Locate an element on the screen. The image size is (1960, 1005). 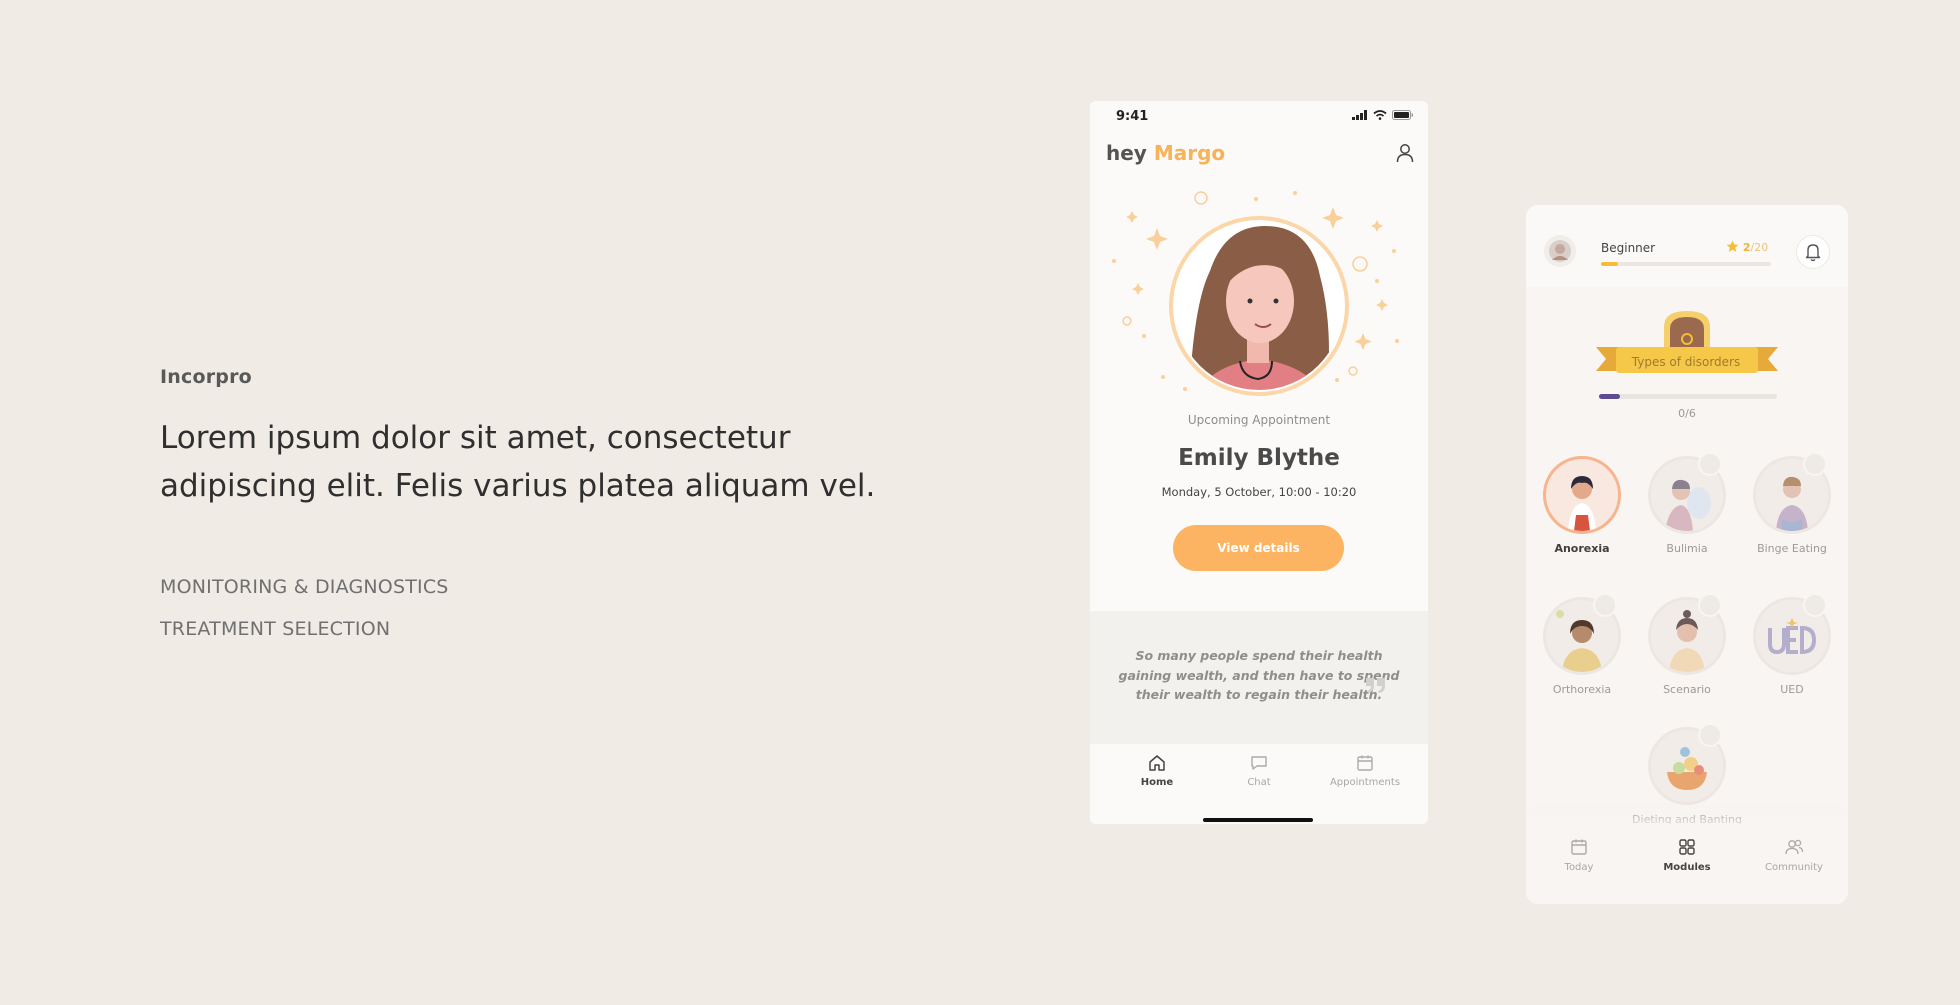
module-scenario-label: Scenario is located at coordinates (1687, 689).